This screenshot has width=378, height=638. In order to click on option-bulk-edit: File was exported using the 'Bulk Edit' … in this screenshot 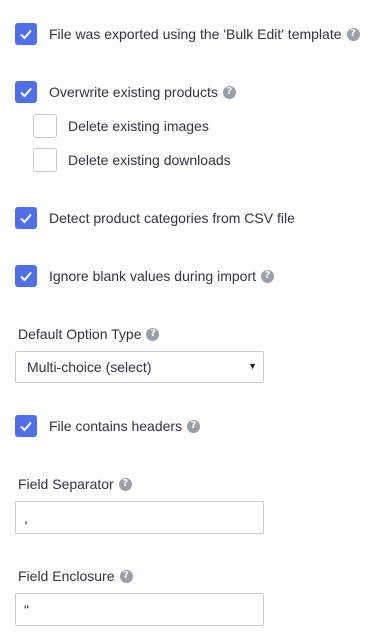, I will do `click(187, 34)`.